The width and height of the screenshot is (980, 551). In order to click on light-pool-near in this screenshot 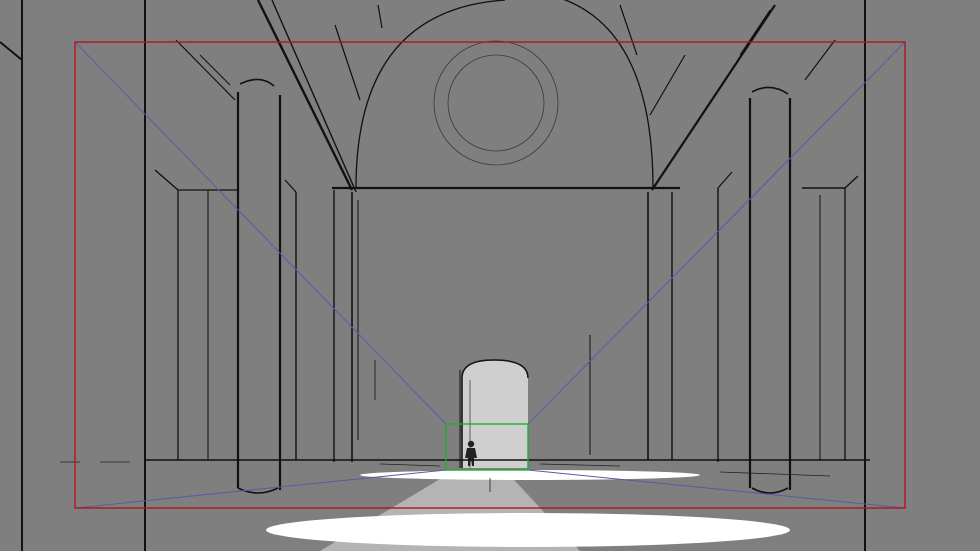, I will do `click(528, 530)`.